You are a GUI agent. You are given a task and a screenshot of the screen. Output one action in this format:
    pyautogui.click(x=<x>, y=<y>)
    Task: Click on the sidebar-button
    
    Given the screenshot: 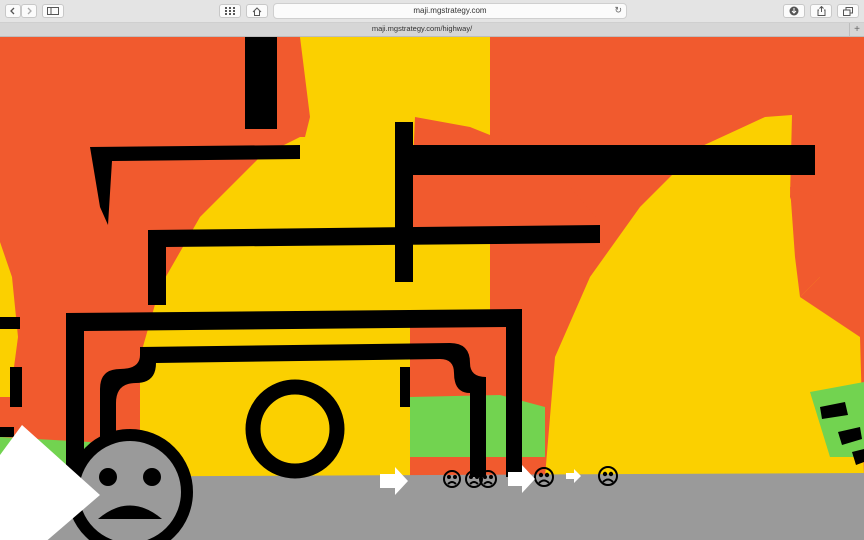 What is the action you would take?
    pyautogui.click(x=53, y=11)
    